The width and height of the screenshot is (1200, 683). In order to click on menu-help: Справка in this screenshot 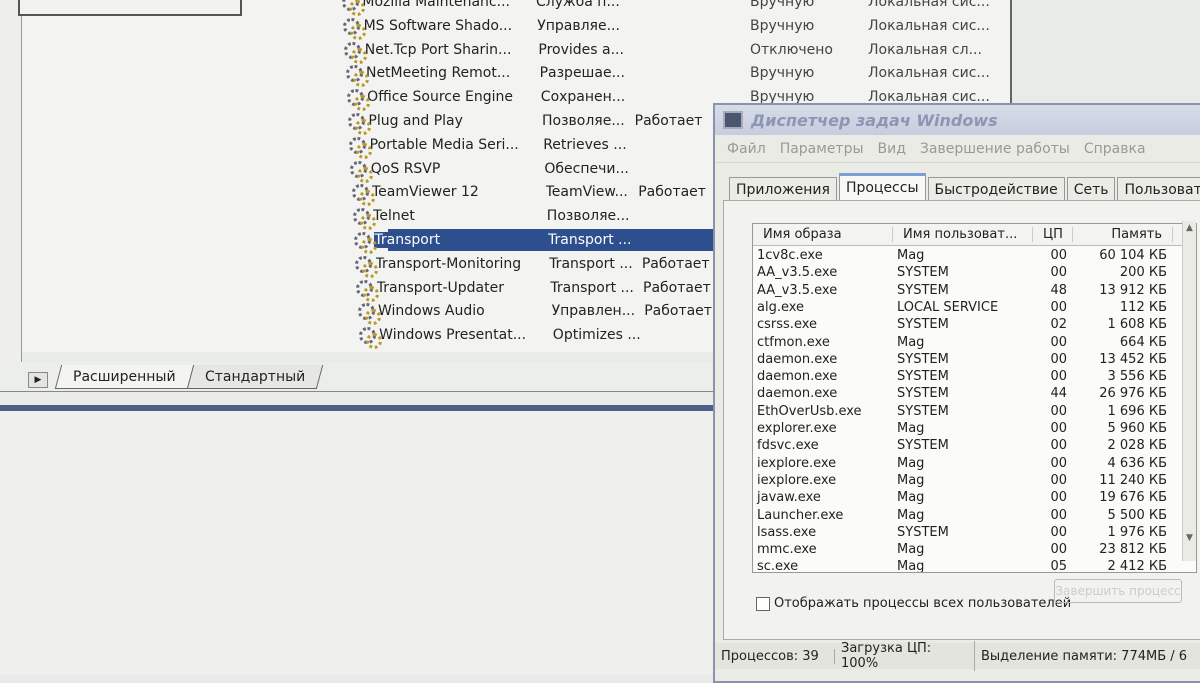, I will do `click(1115, 149)`.